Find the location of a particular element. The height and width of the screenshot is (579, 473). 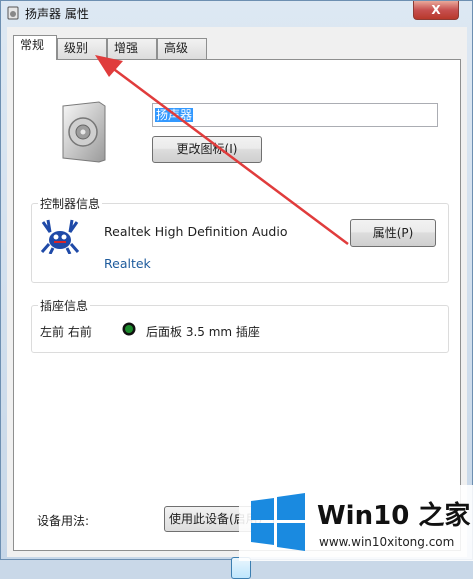

controller-name: Realtek High Definition Audio is located at coordinates (196, 231).